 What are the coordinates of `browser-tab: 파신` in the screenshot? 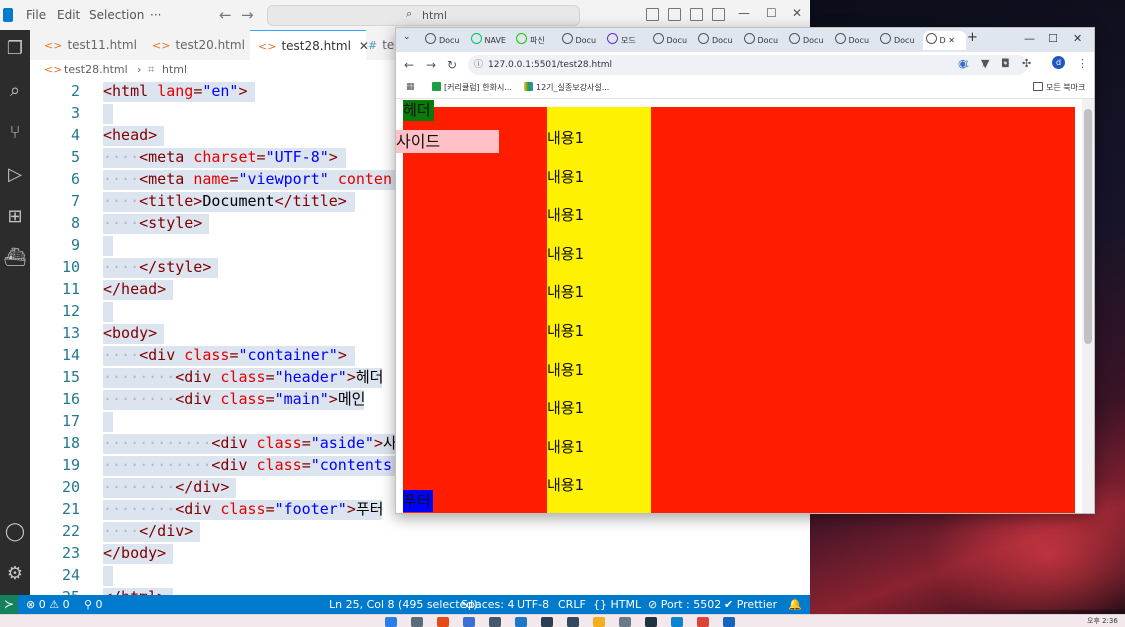 It's located at (535, 40).